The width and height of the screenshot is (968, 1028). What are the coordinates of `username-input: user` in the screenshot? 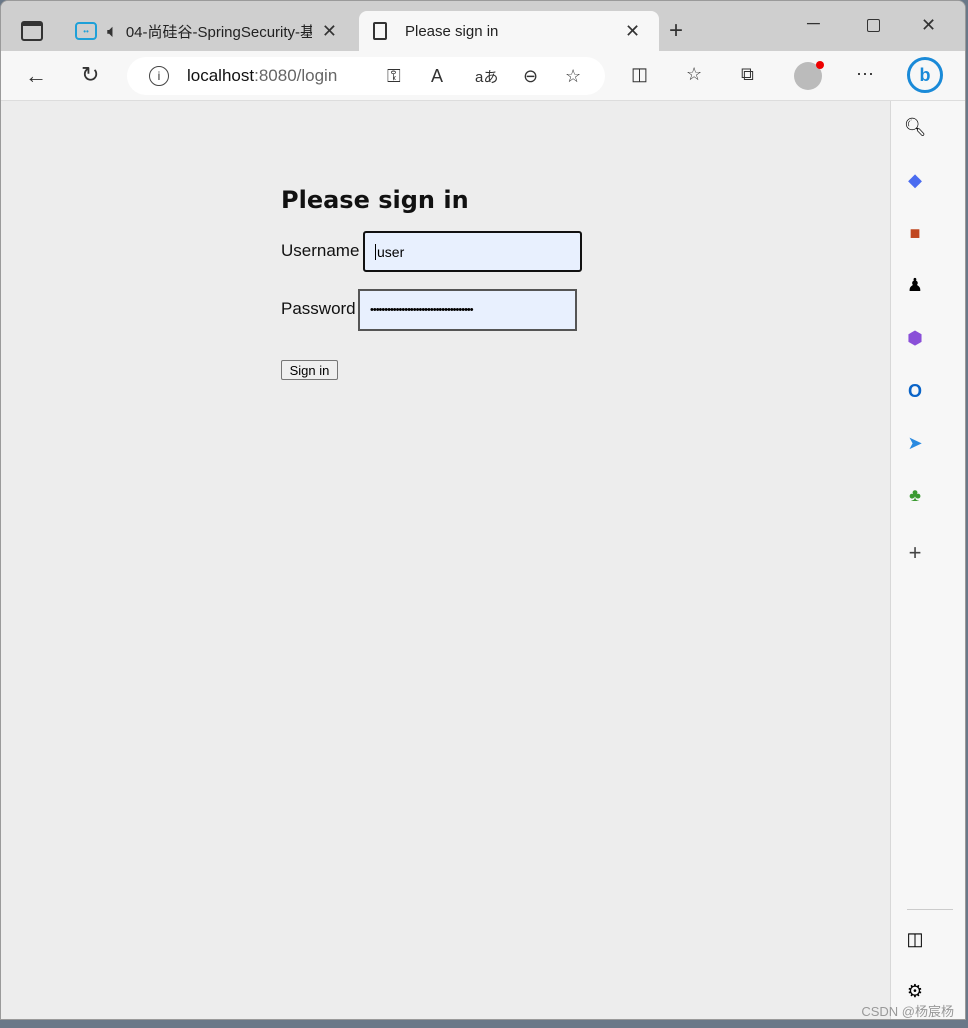 It's located at (472, 251).